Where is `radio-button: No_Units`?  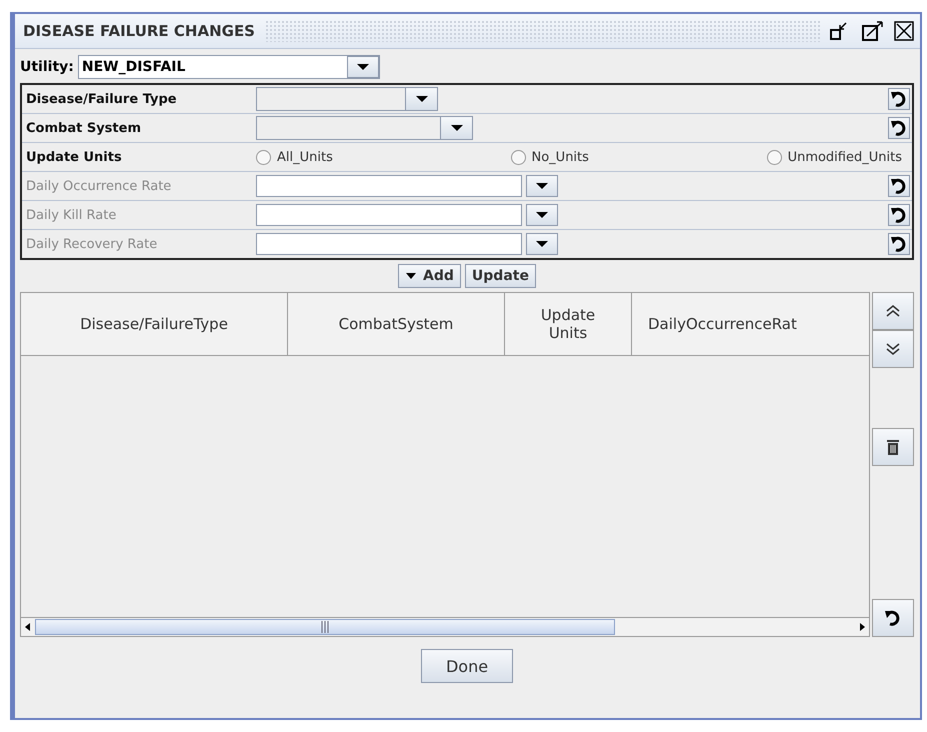
radio-button: No_Units is located at coordinates (549, 157).